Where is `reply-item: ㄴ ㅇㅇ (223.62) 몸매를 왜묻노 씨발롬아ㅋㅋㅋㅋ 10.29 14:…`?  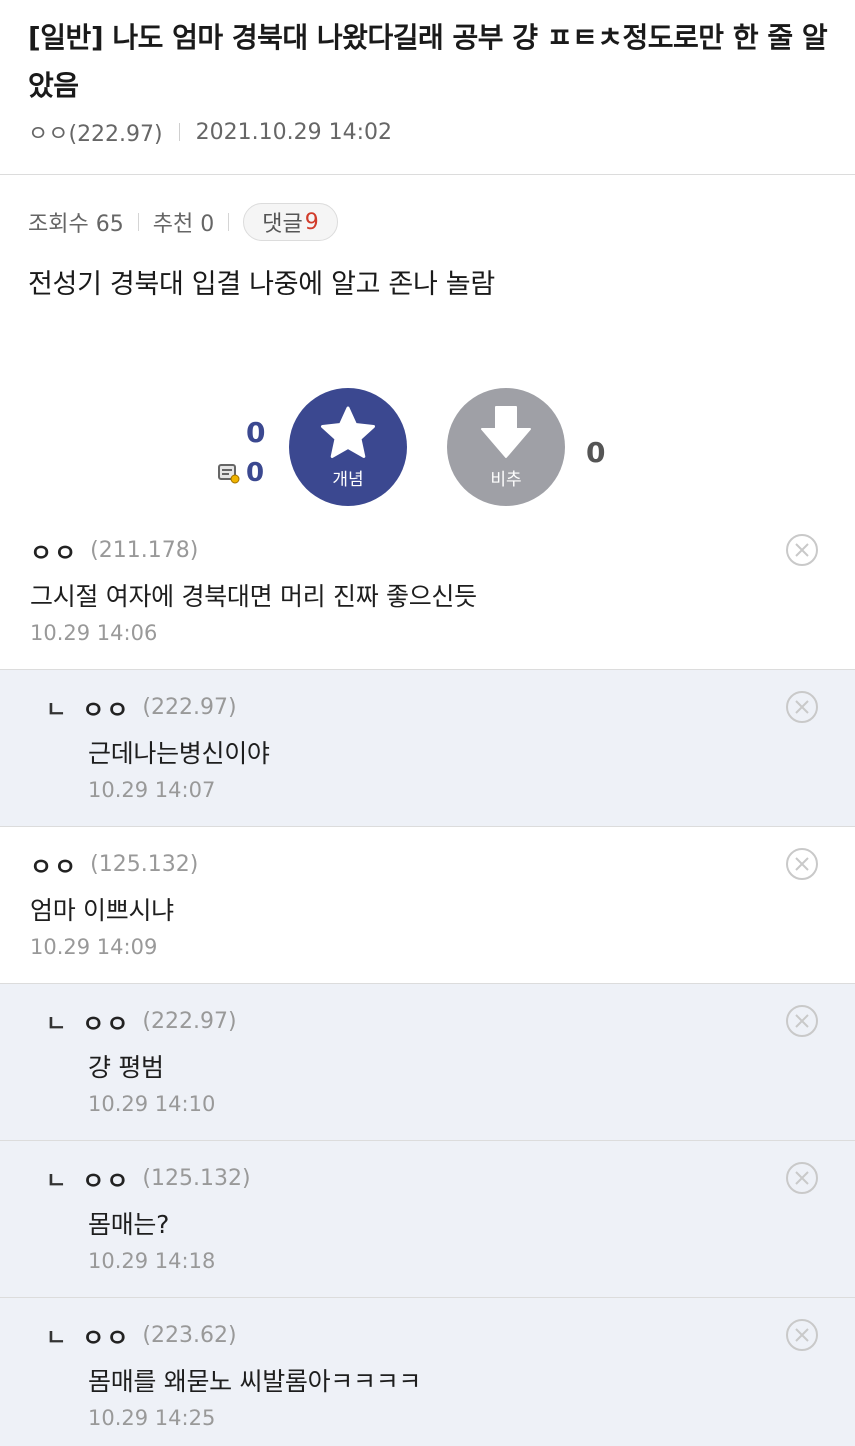
reply-item: ㄴ ㅇㅇ (223.62) 몸매를 왜묻노 씨발롬아ㅋㅋㅋㅋ 10.29 14:… is located at coordinates (427, 1372).